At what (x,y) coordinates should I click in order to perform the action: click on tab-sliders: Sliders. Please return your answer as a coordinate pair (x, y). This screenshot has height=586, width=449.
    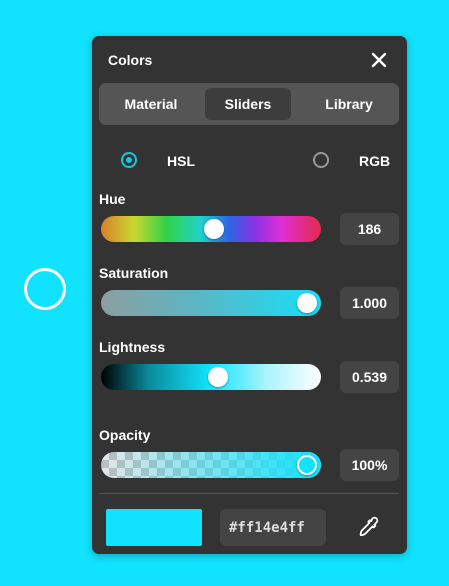
    Looking at the image, I should click on (248, 104).